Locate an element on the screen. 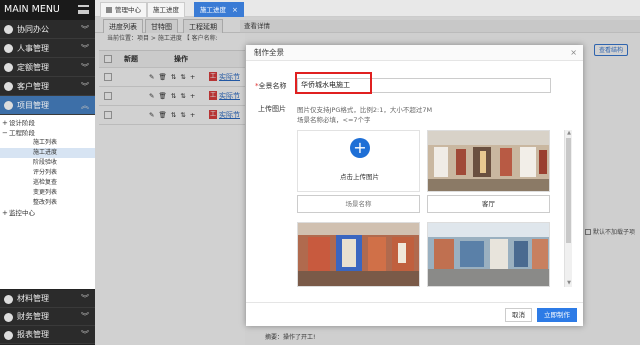 Image resolution: width=640 pixels, height=345 pixels. sidebar-item-report: 报表管理 ︾ is located at coordinates (47, 335).